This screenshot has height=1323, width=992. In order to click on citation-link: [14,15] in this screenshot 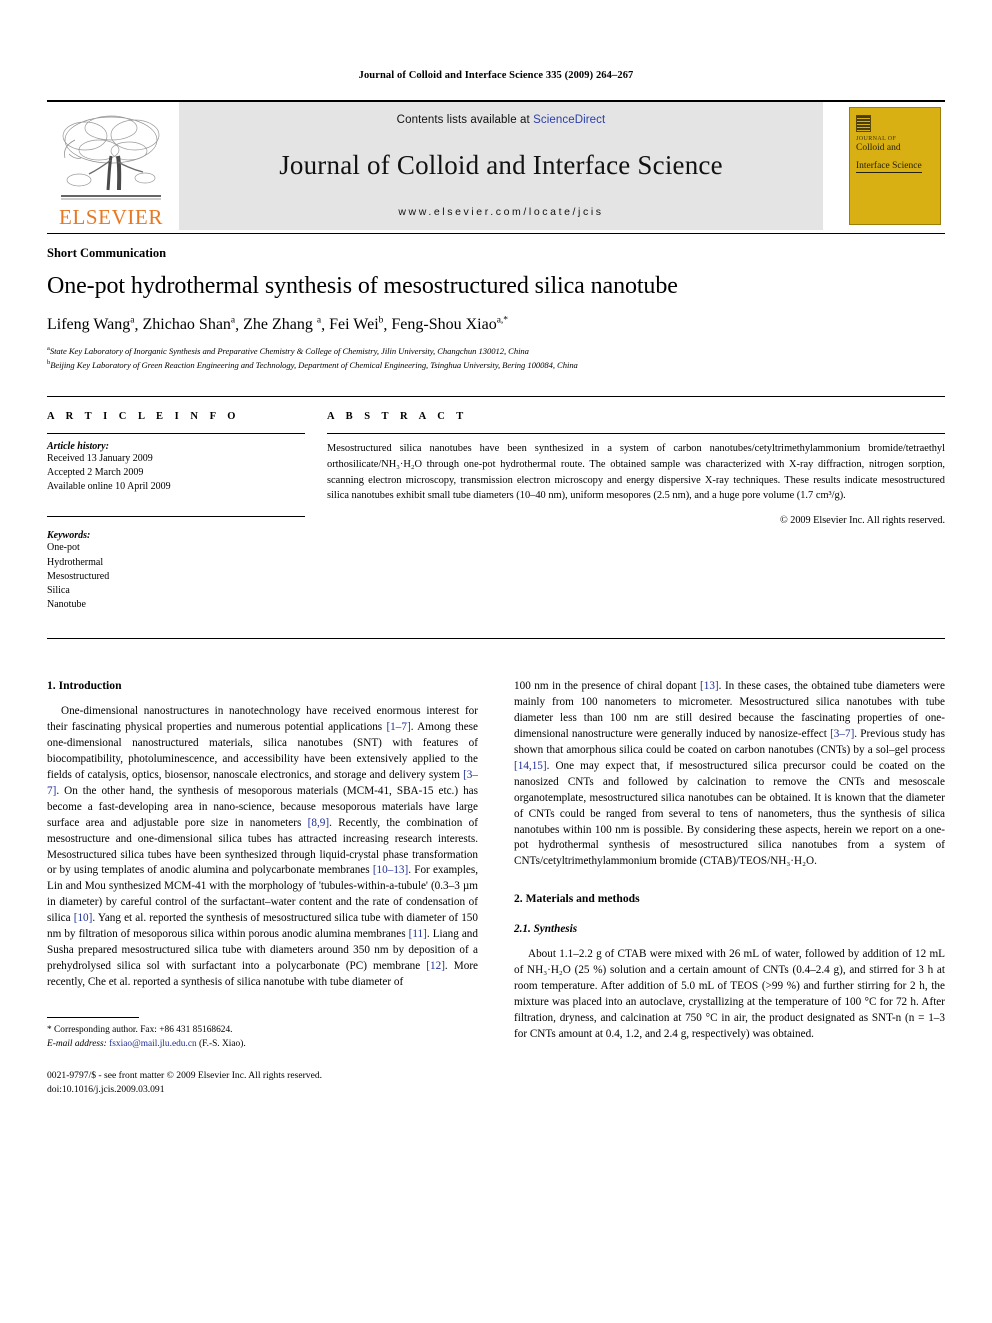, I will do `click(530, 766)`.